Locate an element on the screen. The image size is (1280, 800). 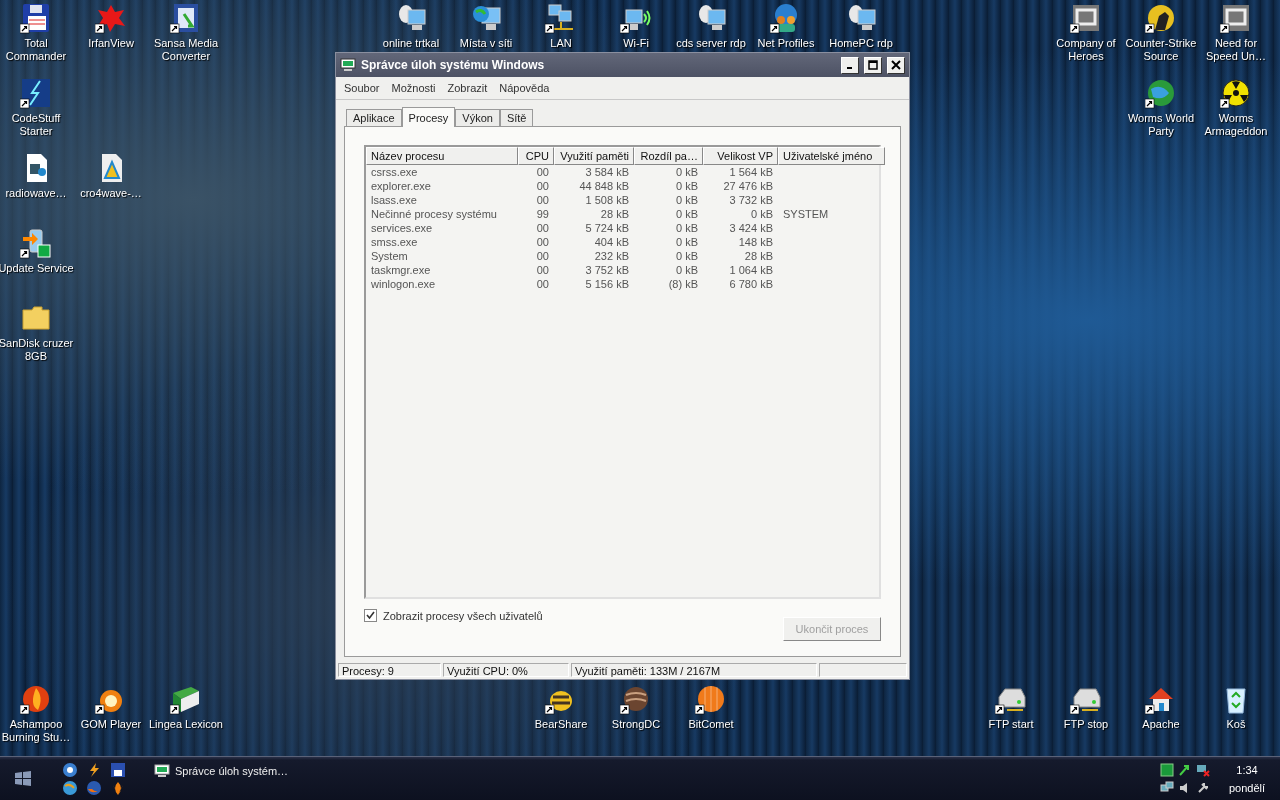
tab: Sítě is located at coordinates (516, 117).